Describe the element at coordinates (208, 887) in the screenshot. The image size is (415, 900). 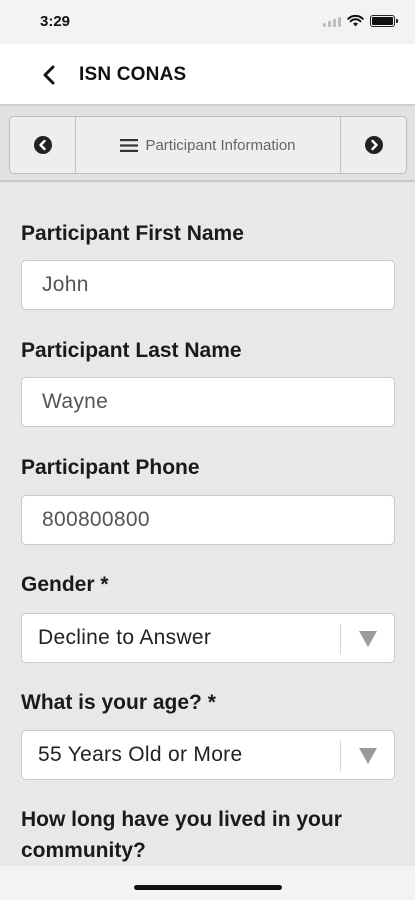
I see `home-indicator` at that location.